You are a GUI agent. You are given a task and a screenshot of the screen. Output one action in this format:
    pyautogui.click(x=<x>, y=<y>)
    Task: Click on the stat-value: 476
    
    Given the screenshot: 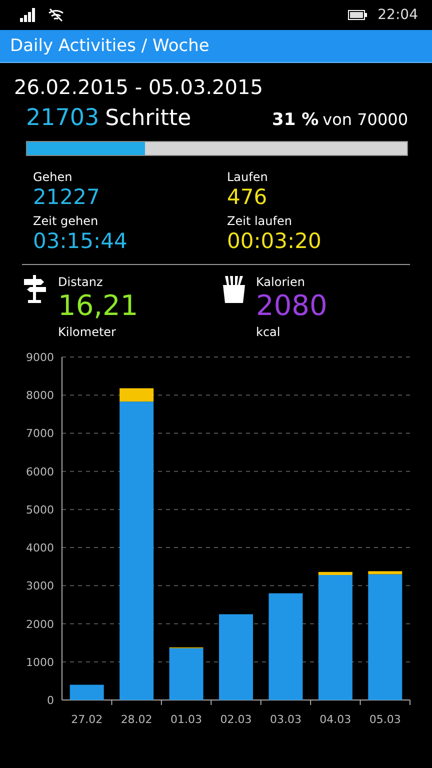 What is the action you would take?
    pyautogui.click(x=247, y=197)
    